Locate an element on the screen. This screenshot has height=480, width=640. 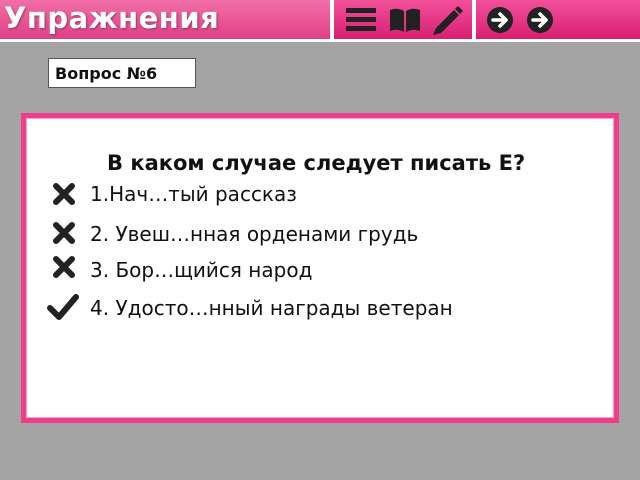
book-icon is located at coordinates (405, 20).